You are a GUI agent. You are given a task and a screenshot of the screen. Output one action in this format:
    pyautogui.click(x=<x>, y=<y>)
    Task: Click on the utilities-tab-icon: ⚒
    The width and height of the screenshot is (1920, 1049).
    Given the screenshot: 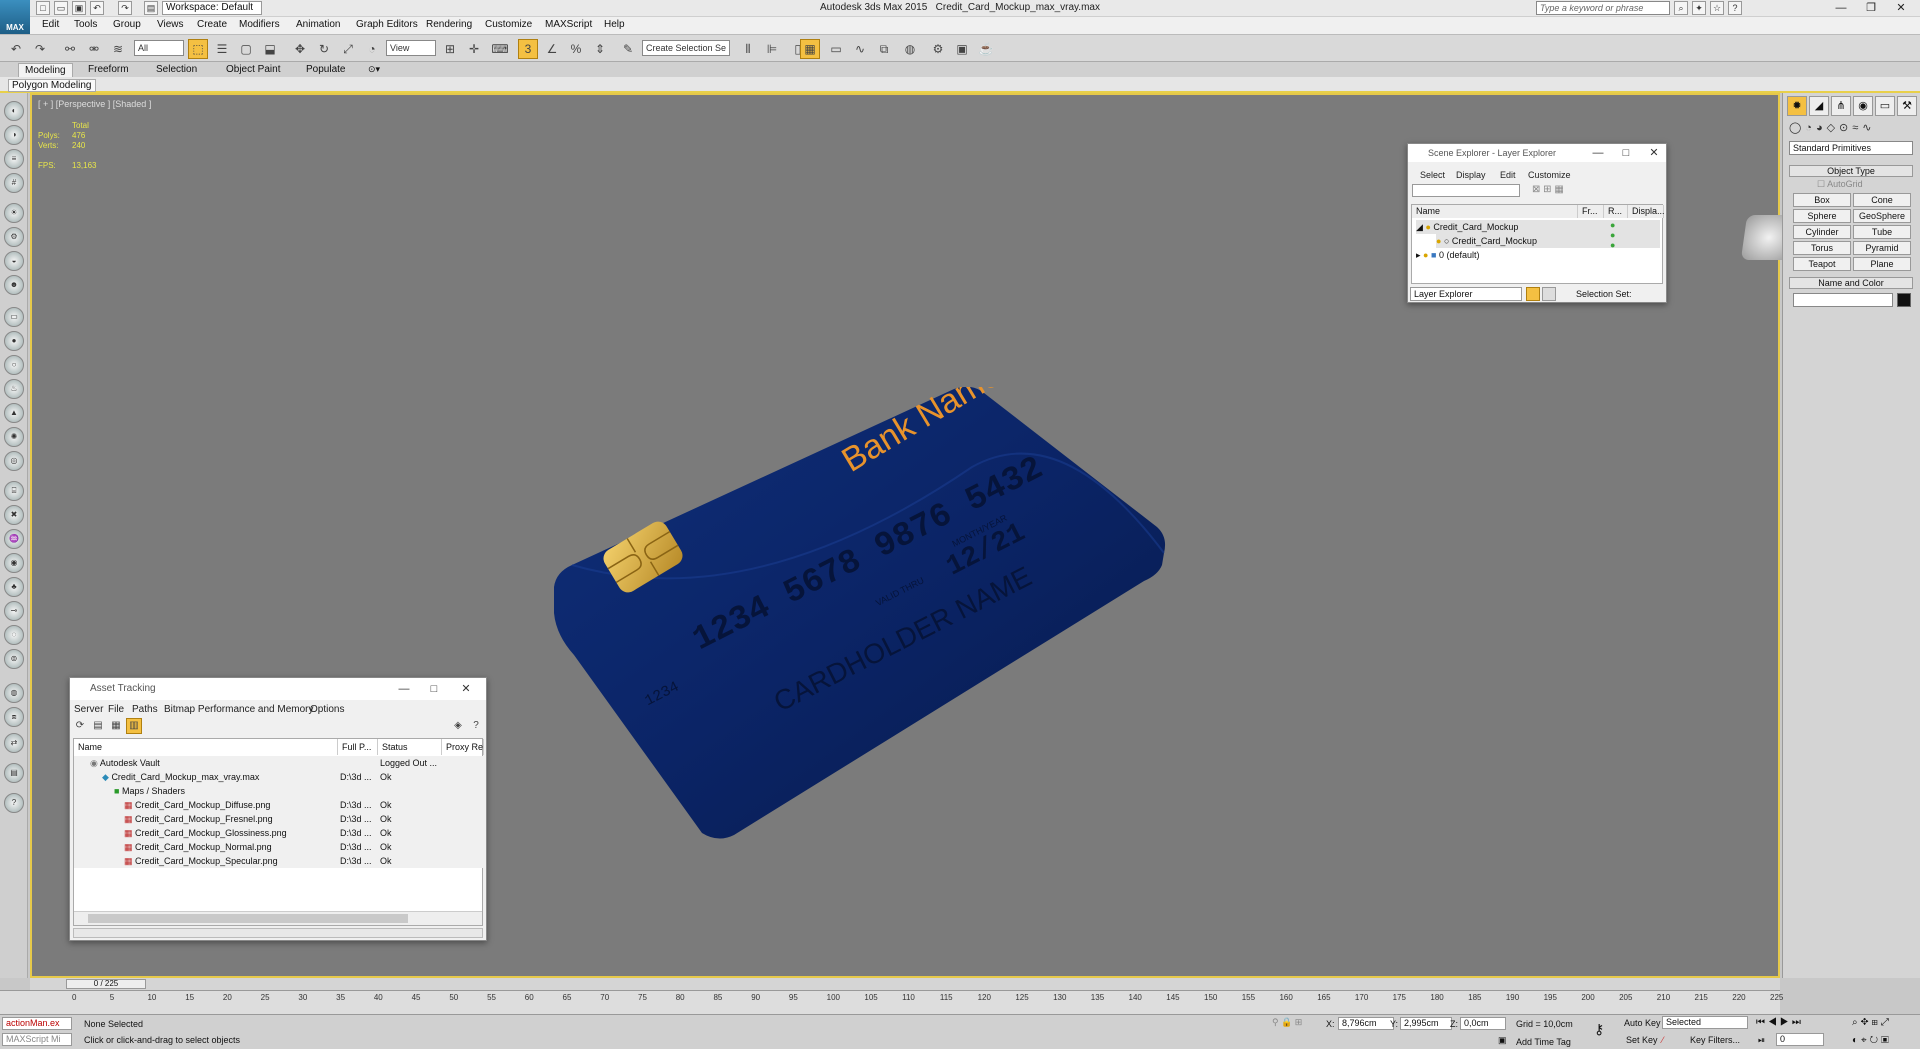 What is the action you would take?
    pyautogui.click(x=1907, y=106)
    